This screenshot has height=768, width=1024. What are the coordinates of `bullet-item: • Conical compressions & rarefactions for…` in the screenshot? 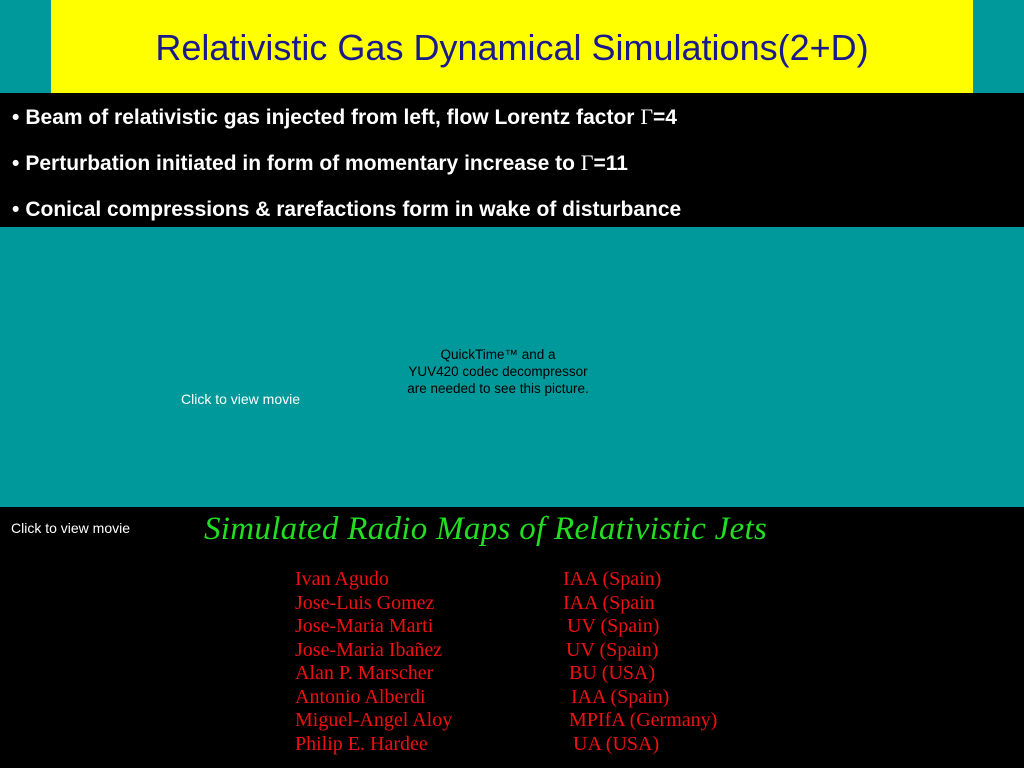 It's located at (346, 209).